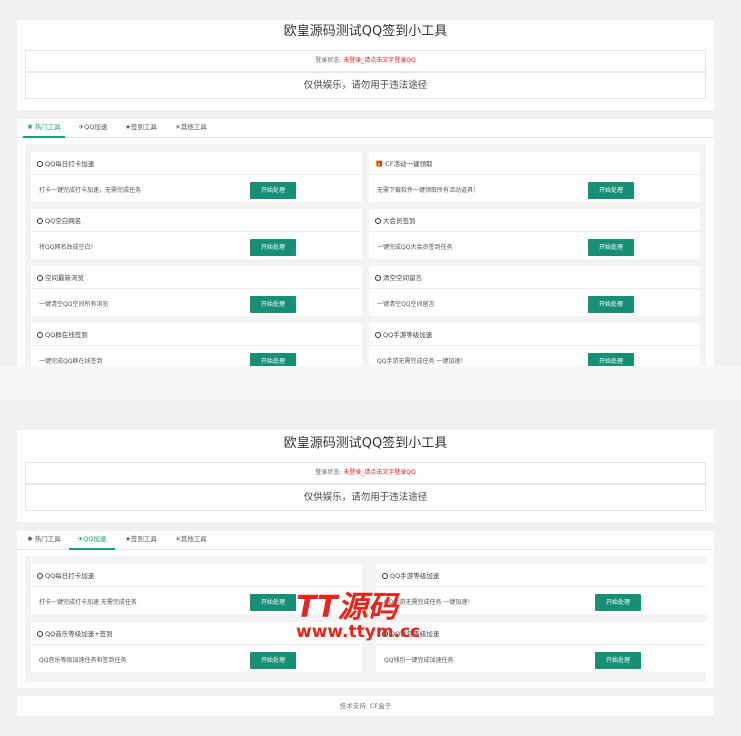 This screenshot has width=741, height=736. I want to click on tool-card: QQ音乐等级加速+签到 QQ音乐等级加速任务和签到任务 开始处理, so click(196, 647).